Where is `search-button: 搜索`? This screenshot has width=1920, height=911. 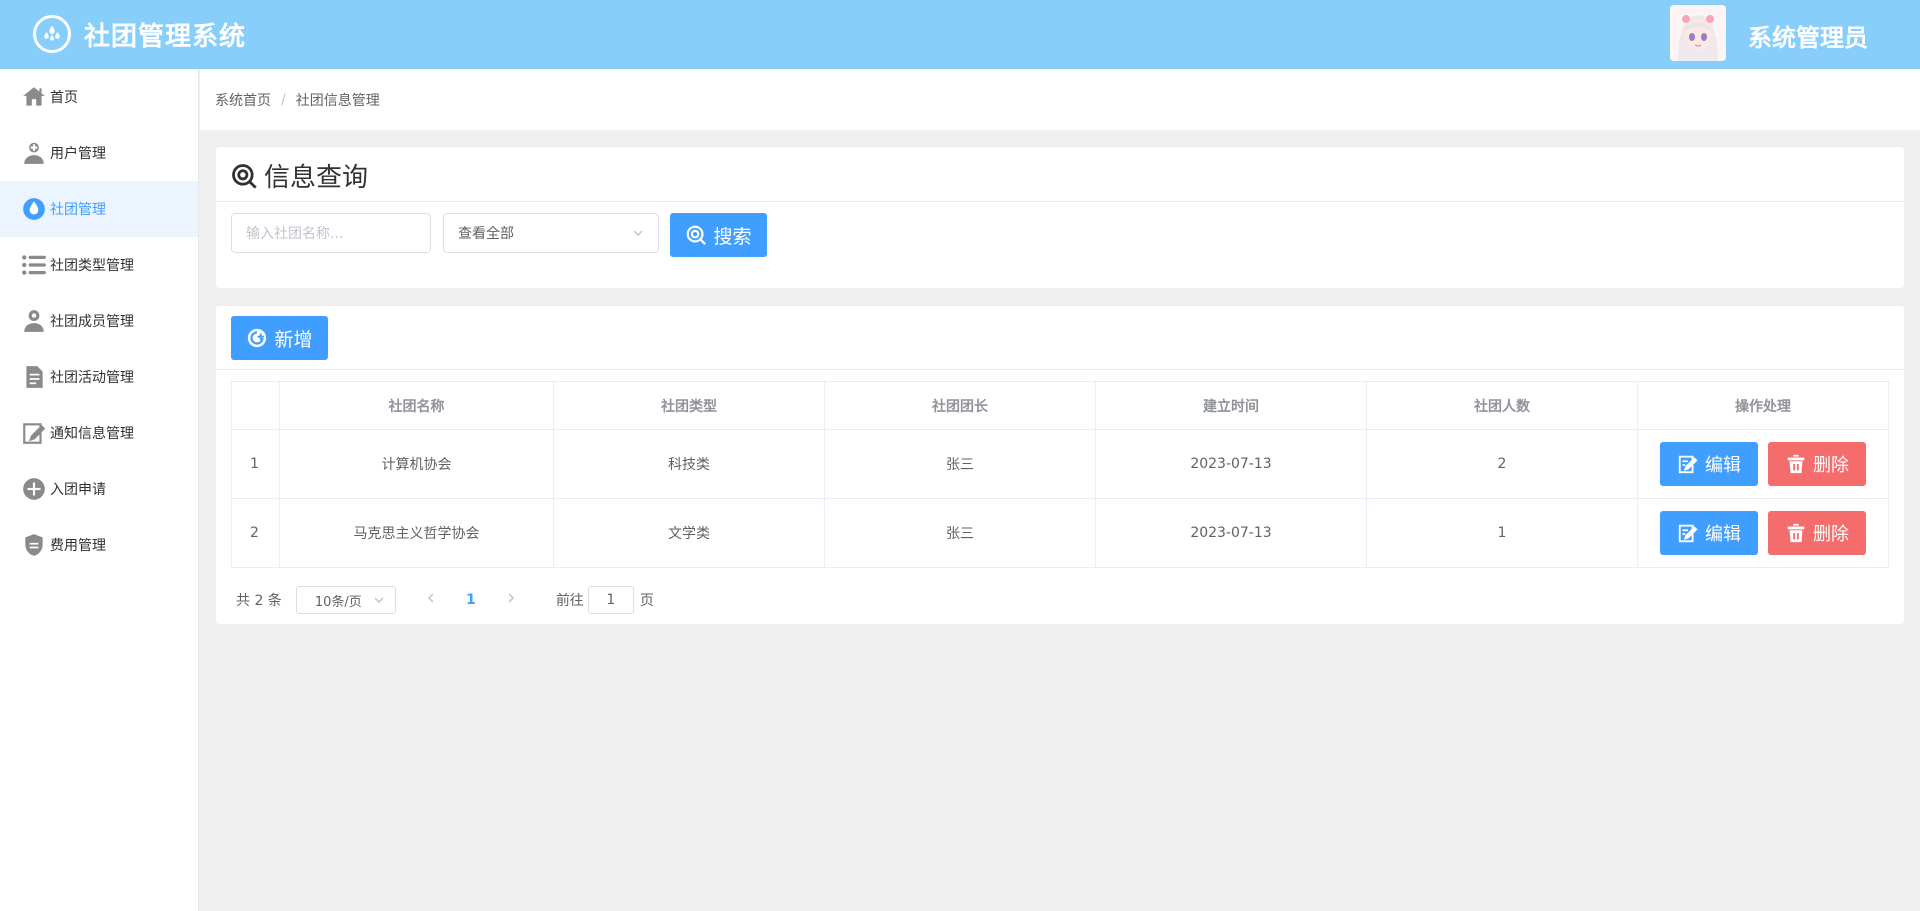 search-button: 搜索 is located at coordinates (718, 235).